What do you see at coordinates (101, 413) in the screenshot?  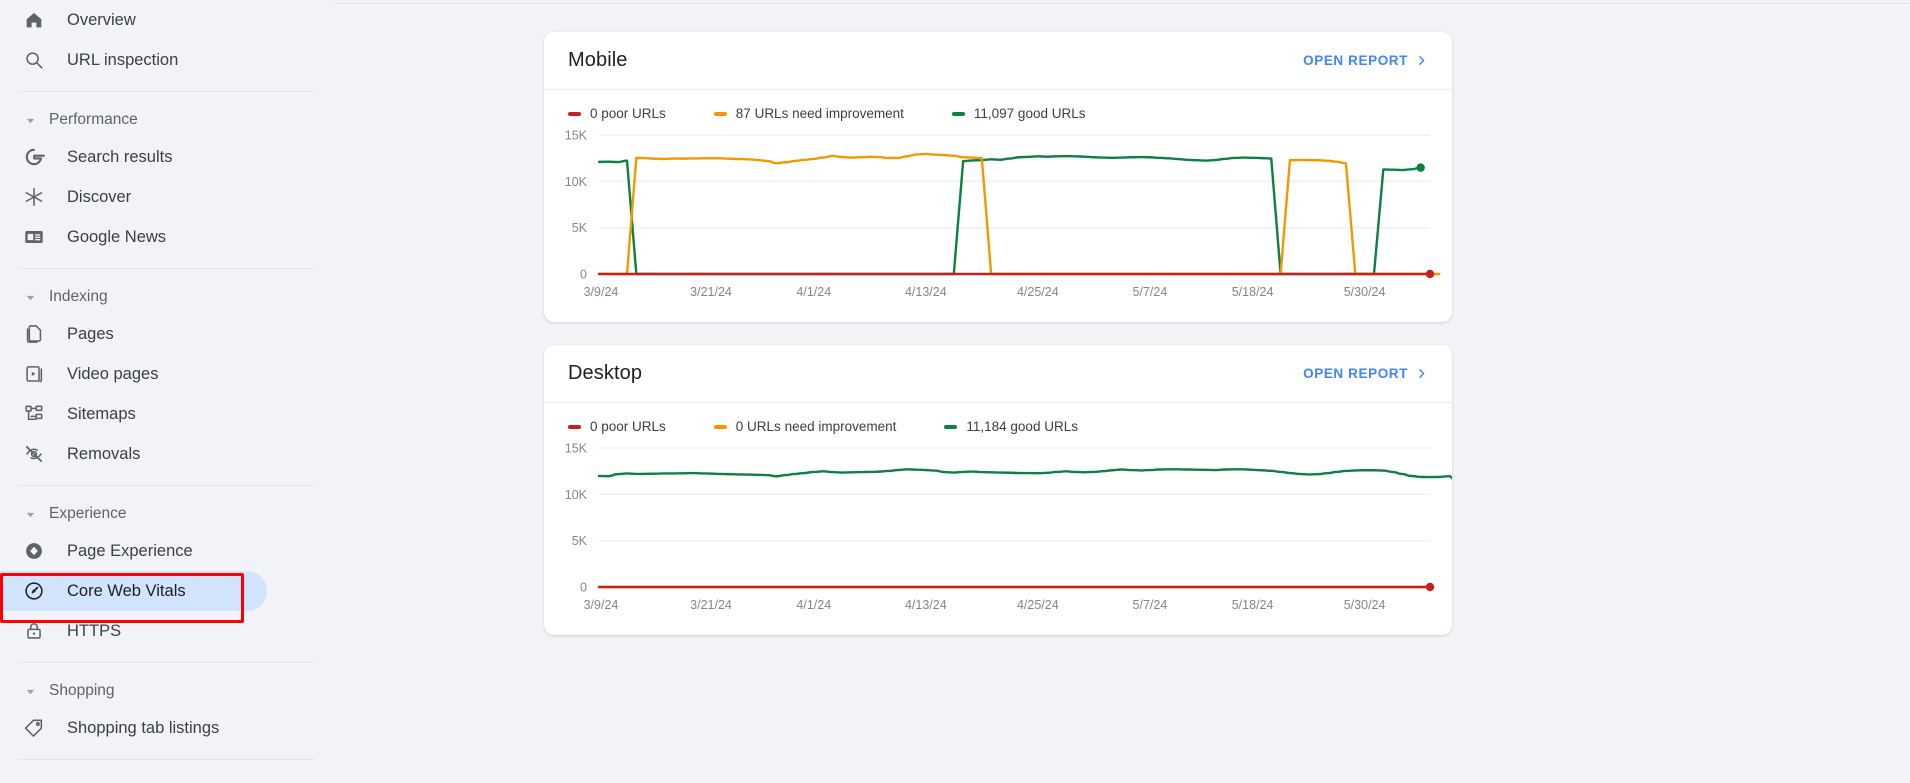 I see `sidebar-item-label: Sitemaps` at bounding box center [101, 413].